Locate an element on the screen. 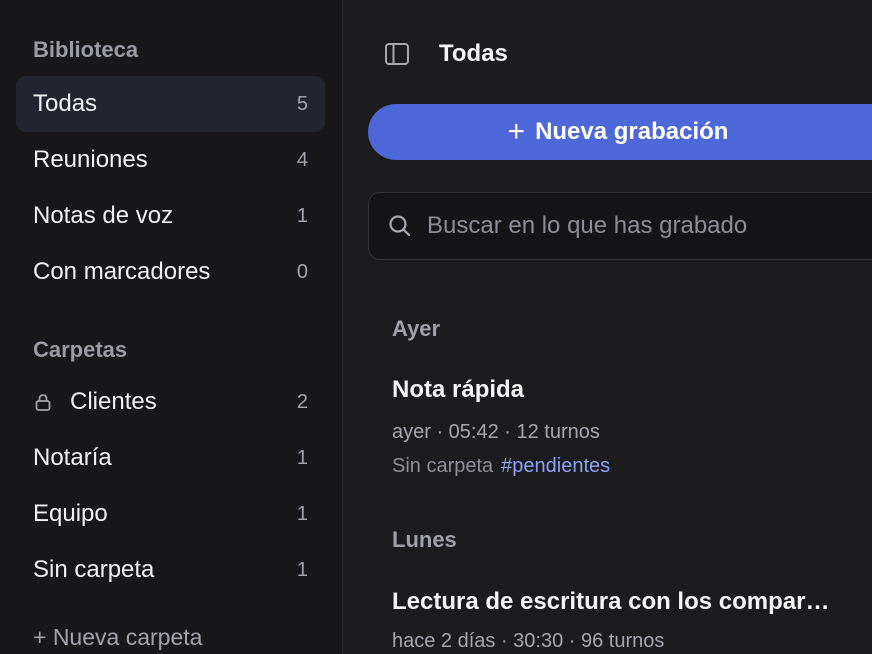 Image resolution: width=872 pixels, height=654 pixels. sidebar-item-label: Sin carpeta is located at coordinates (94, 569).